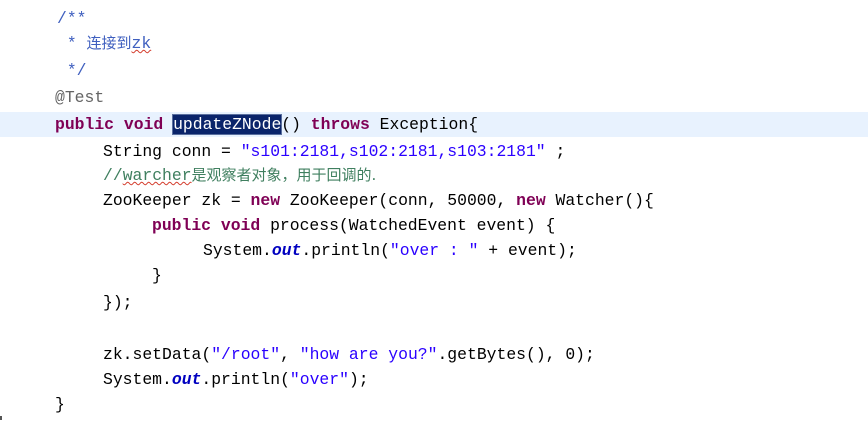 The height and width of the screenshot is (423, 868). I want to click on code-token: @Test, so click(80, 97).